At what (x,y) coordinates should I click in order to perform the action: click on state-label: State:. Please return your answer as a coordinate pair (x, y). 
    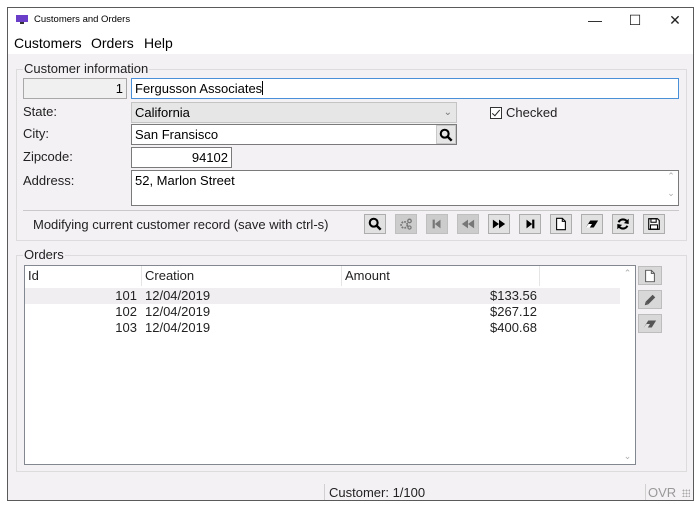
    Looking at the image, I should click on (40, 111).